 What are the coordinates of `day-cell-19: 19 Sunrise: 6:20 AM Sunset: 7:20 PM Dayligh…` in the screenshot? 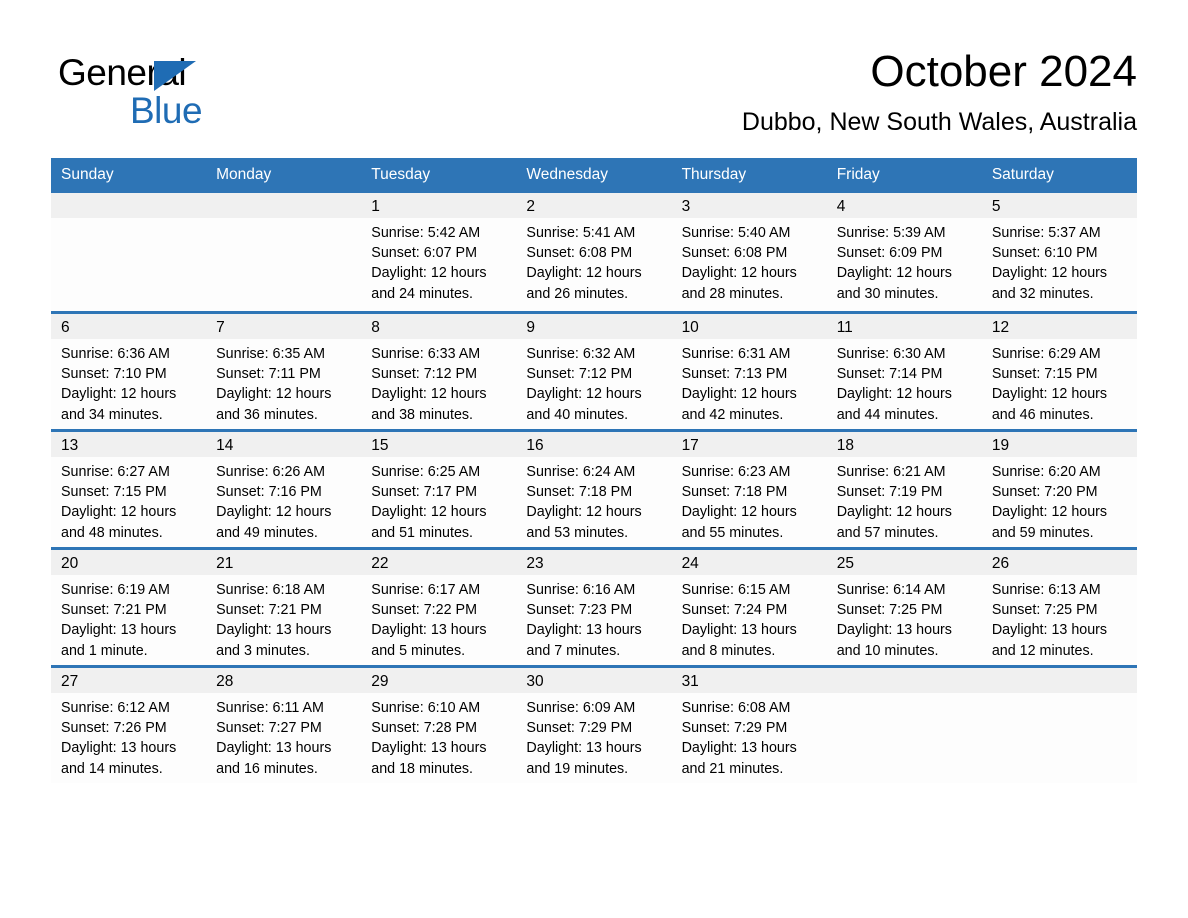 It's located at (1059, 488).